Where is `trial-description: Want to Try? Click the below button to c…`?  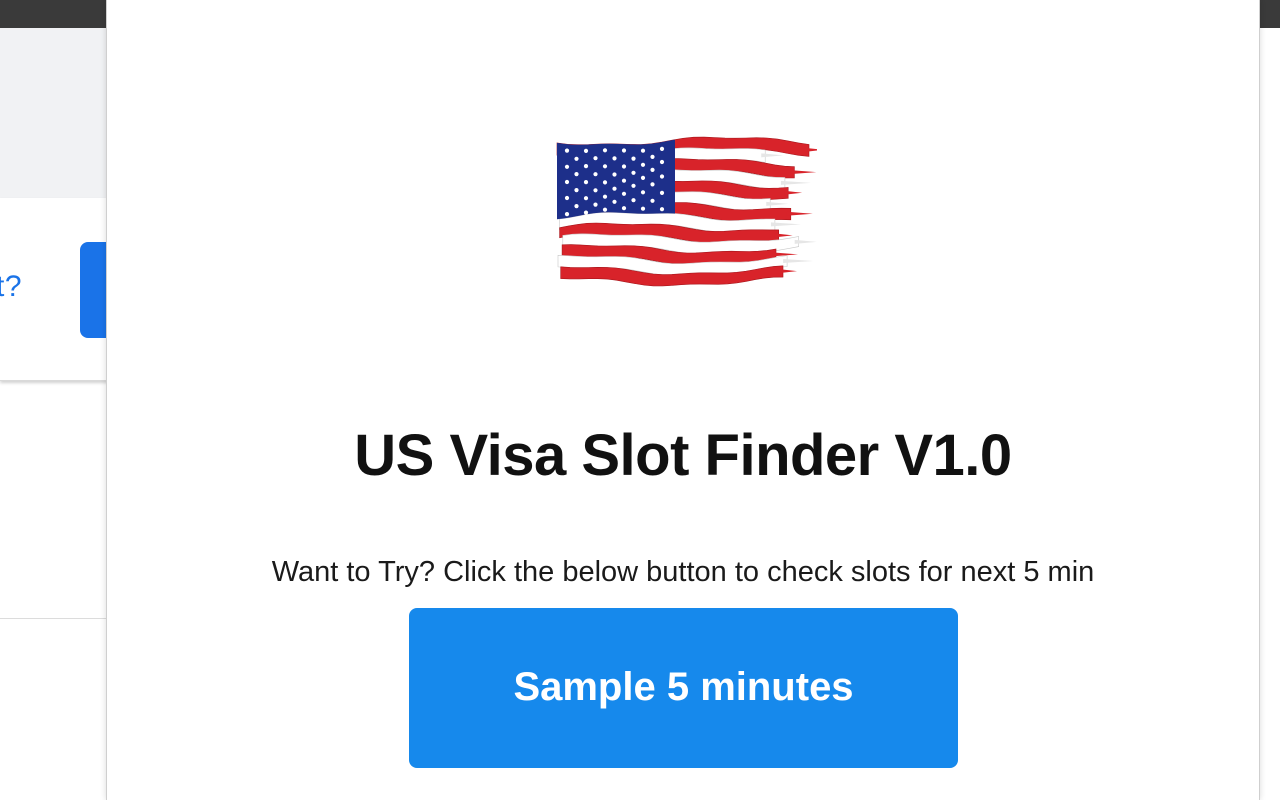
trial-description: Want to Try? Click the below button to c… is located at coordinates (683, 572).